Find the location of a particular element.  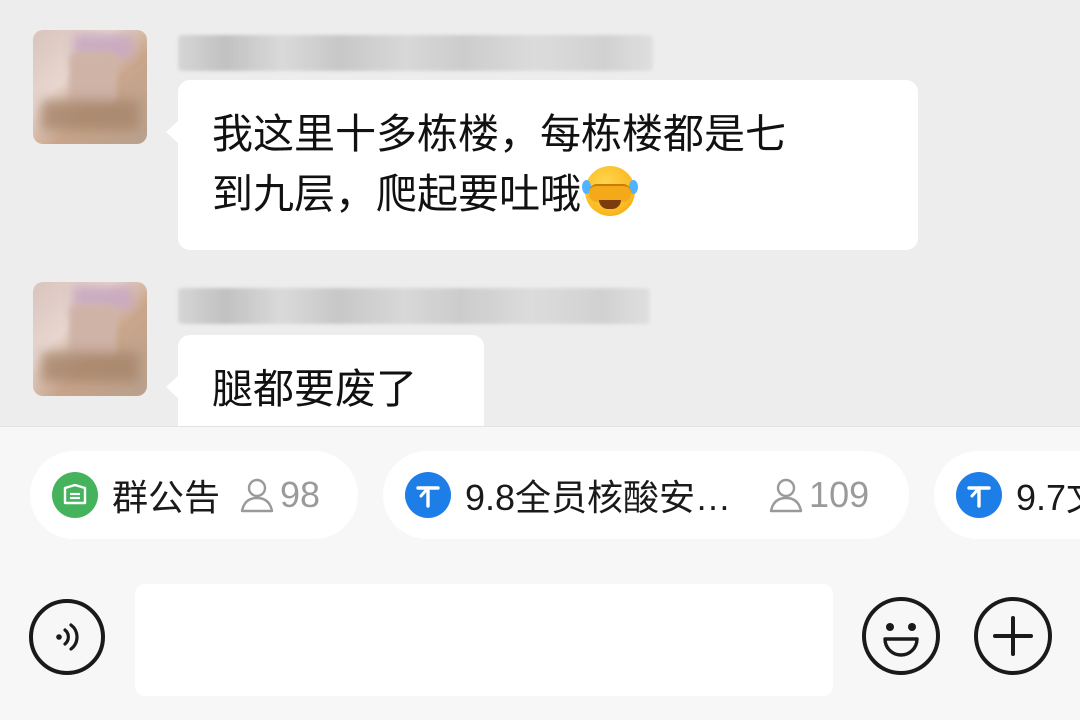

smiley-icon is located at coordinates (901, 640).